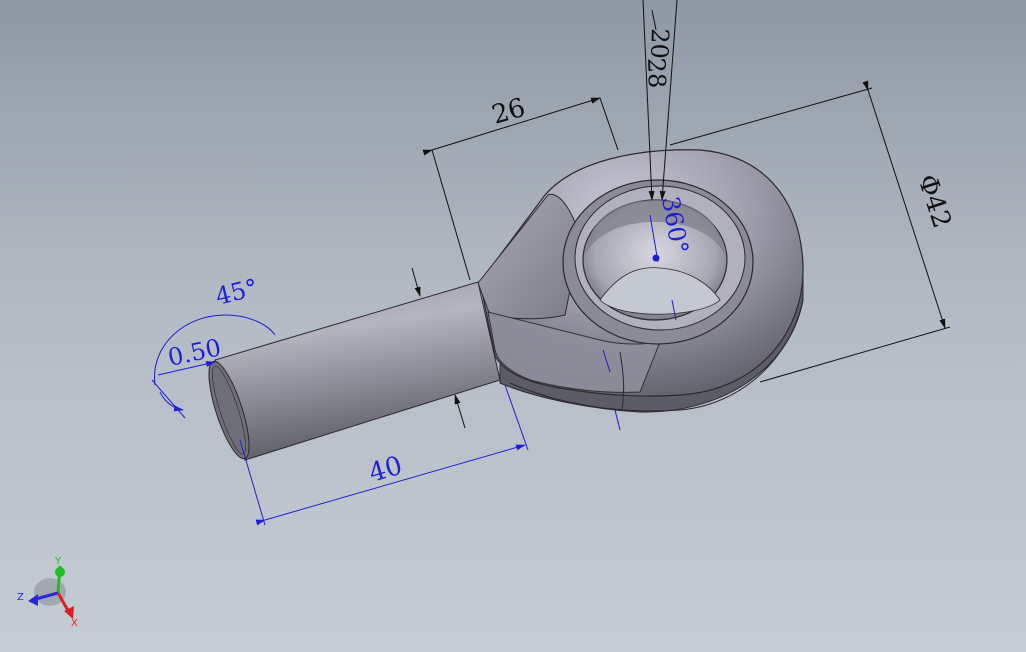 This screenshot has height=652, width=1026. I want to click on dim-bore-a-text: 28, so click(656, 73).